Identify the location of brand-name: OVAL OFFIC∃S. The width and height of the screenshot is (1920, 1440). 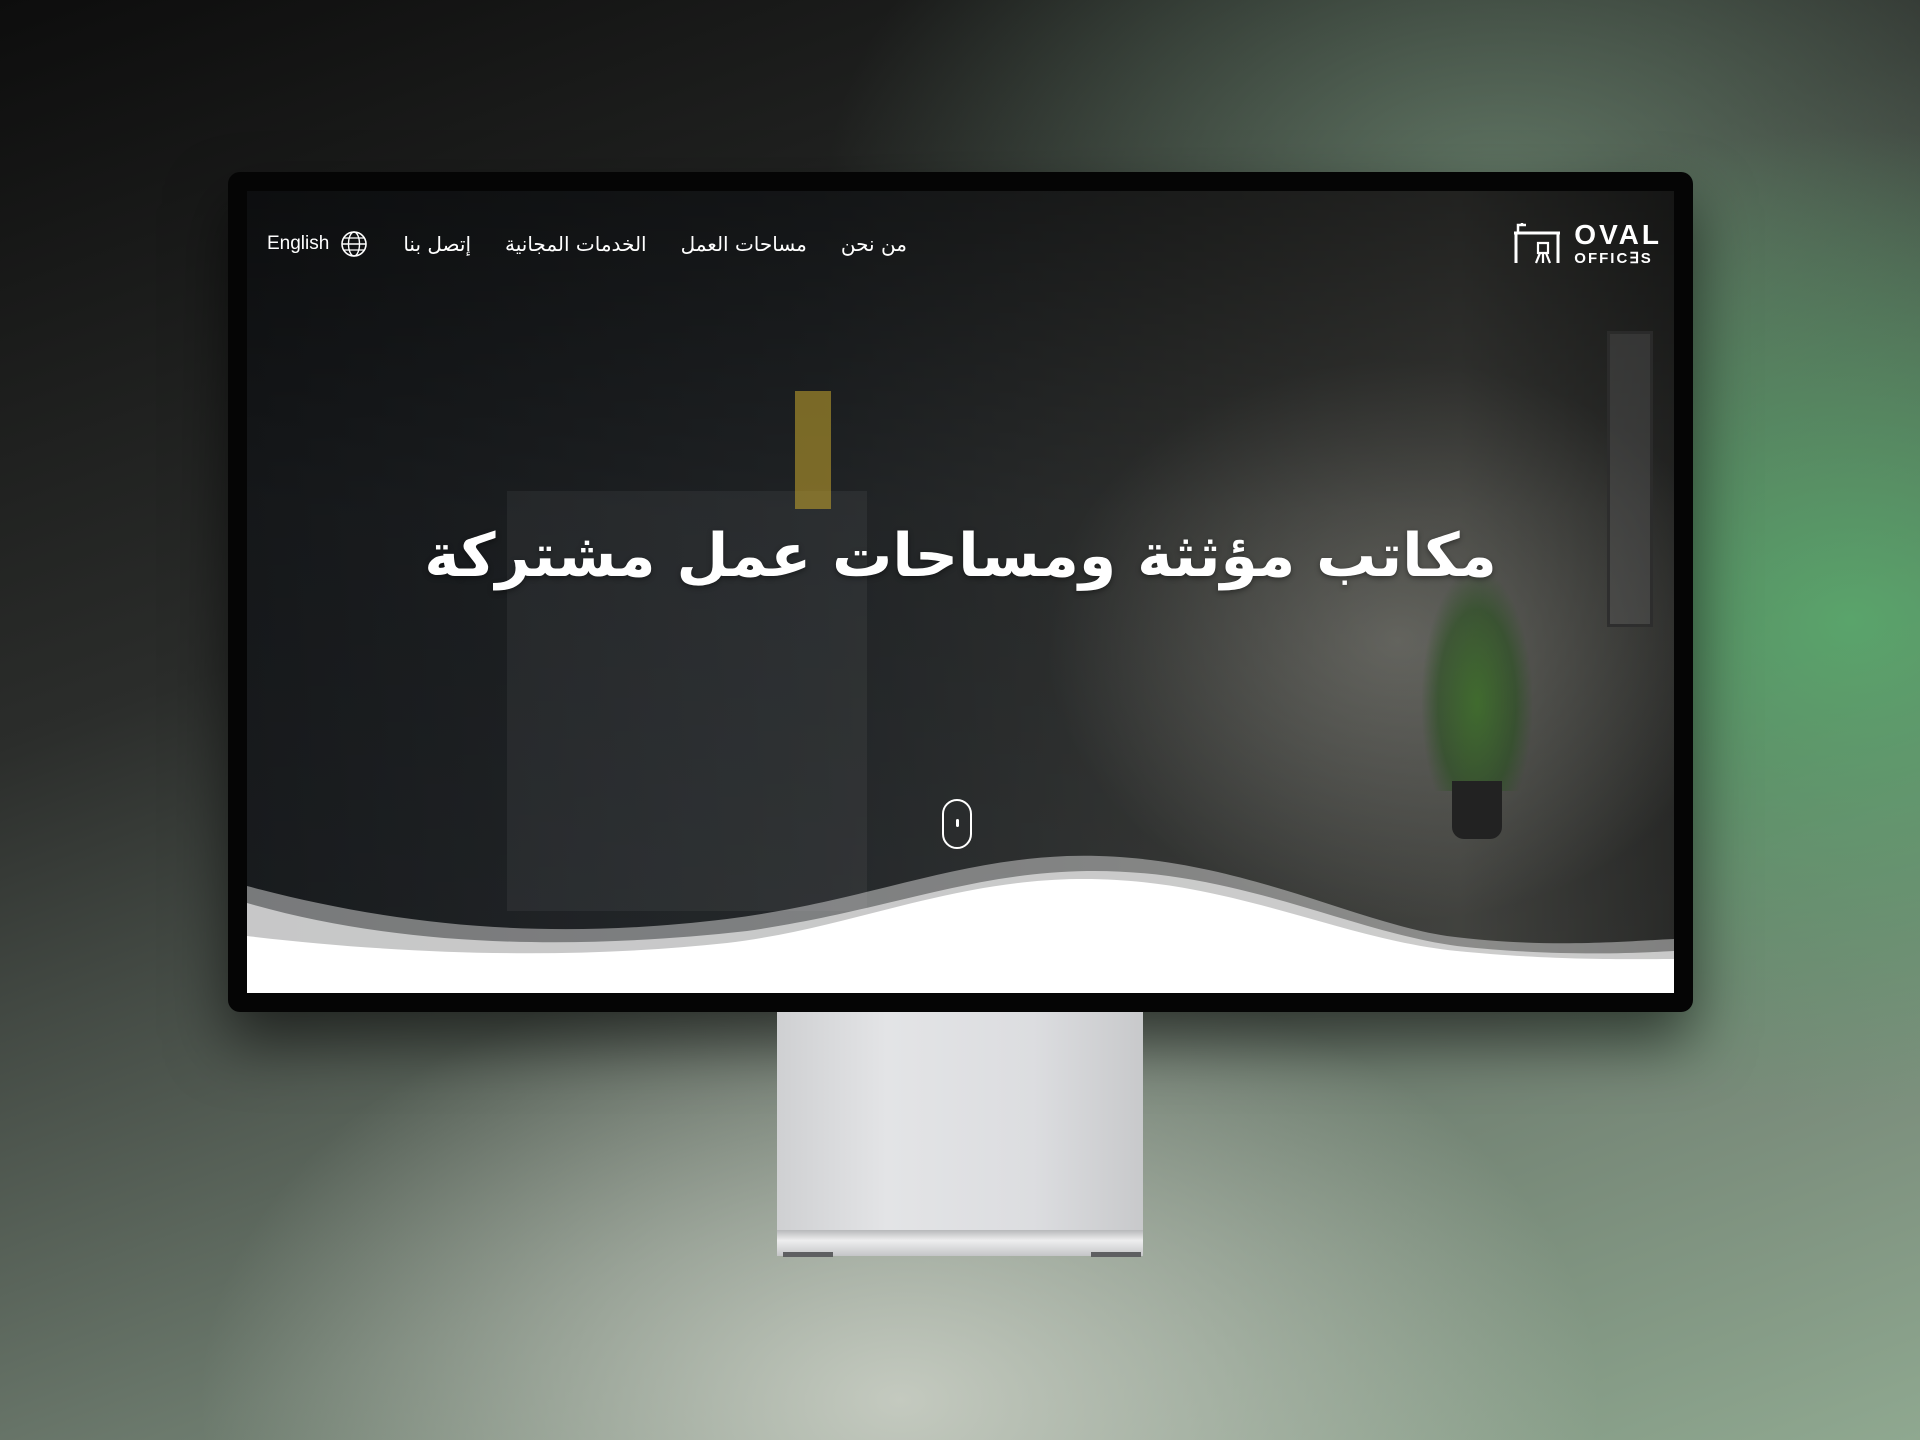
(1618, 242).